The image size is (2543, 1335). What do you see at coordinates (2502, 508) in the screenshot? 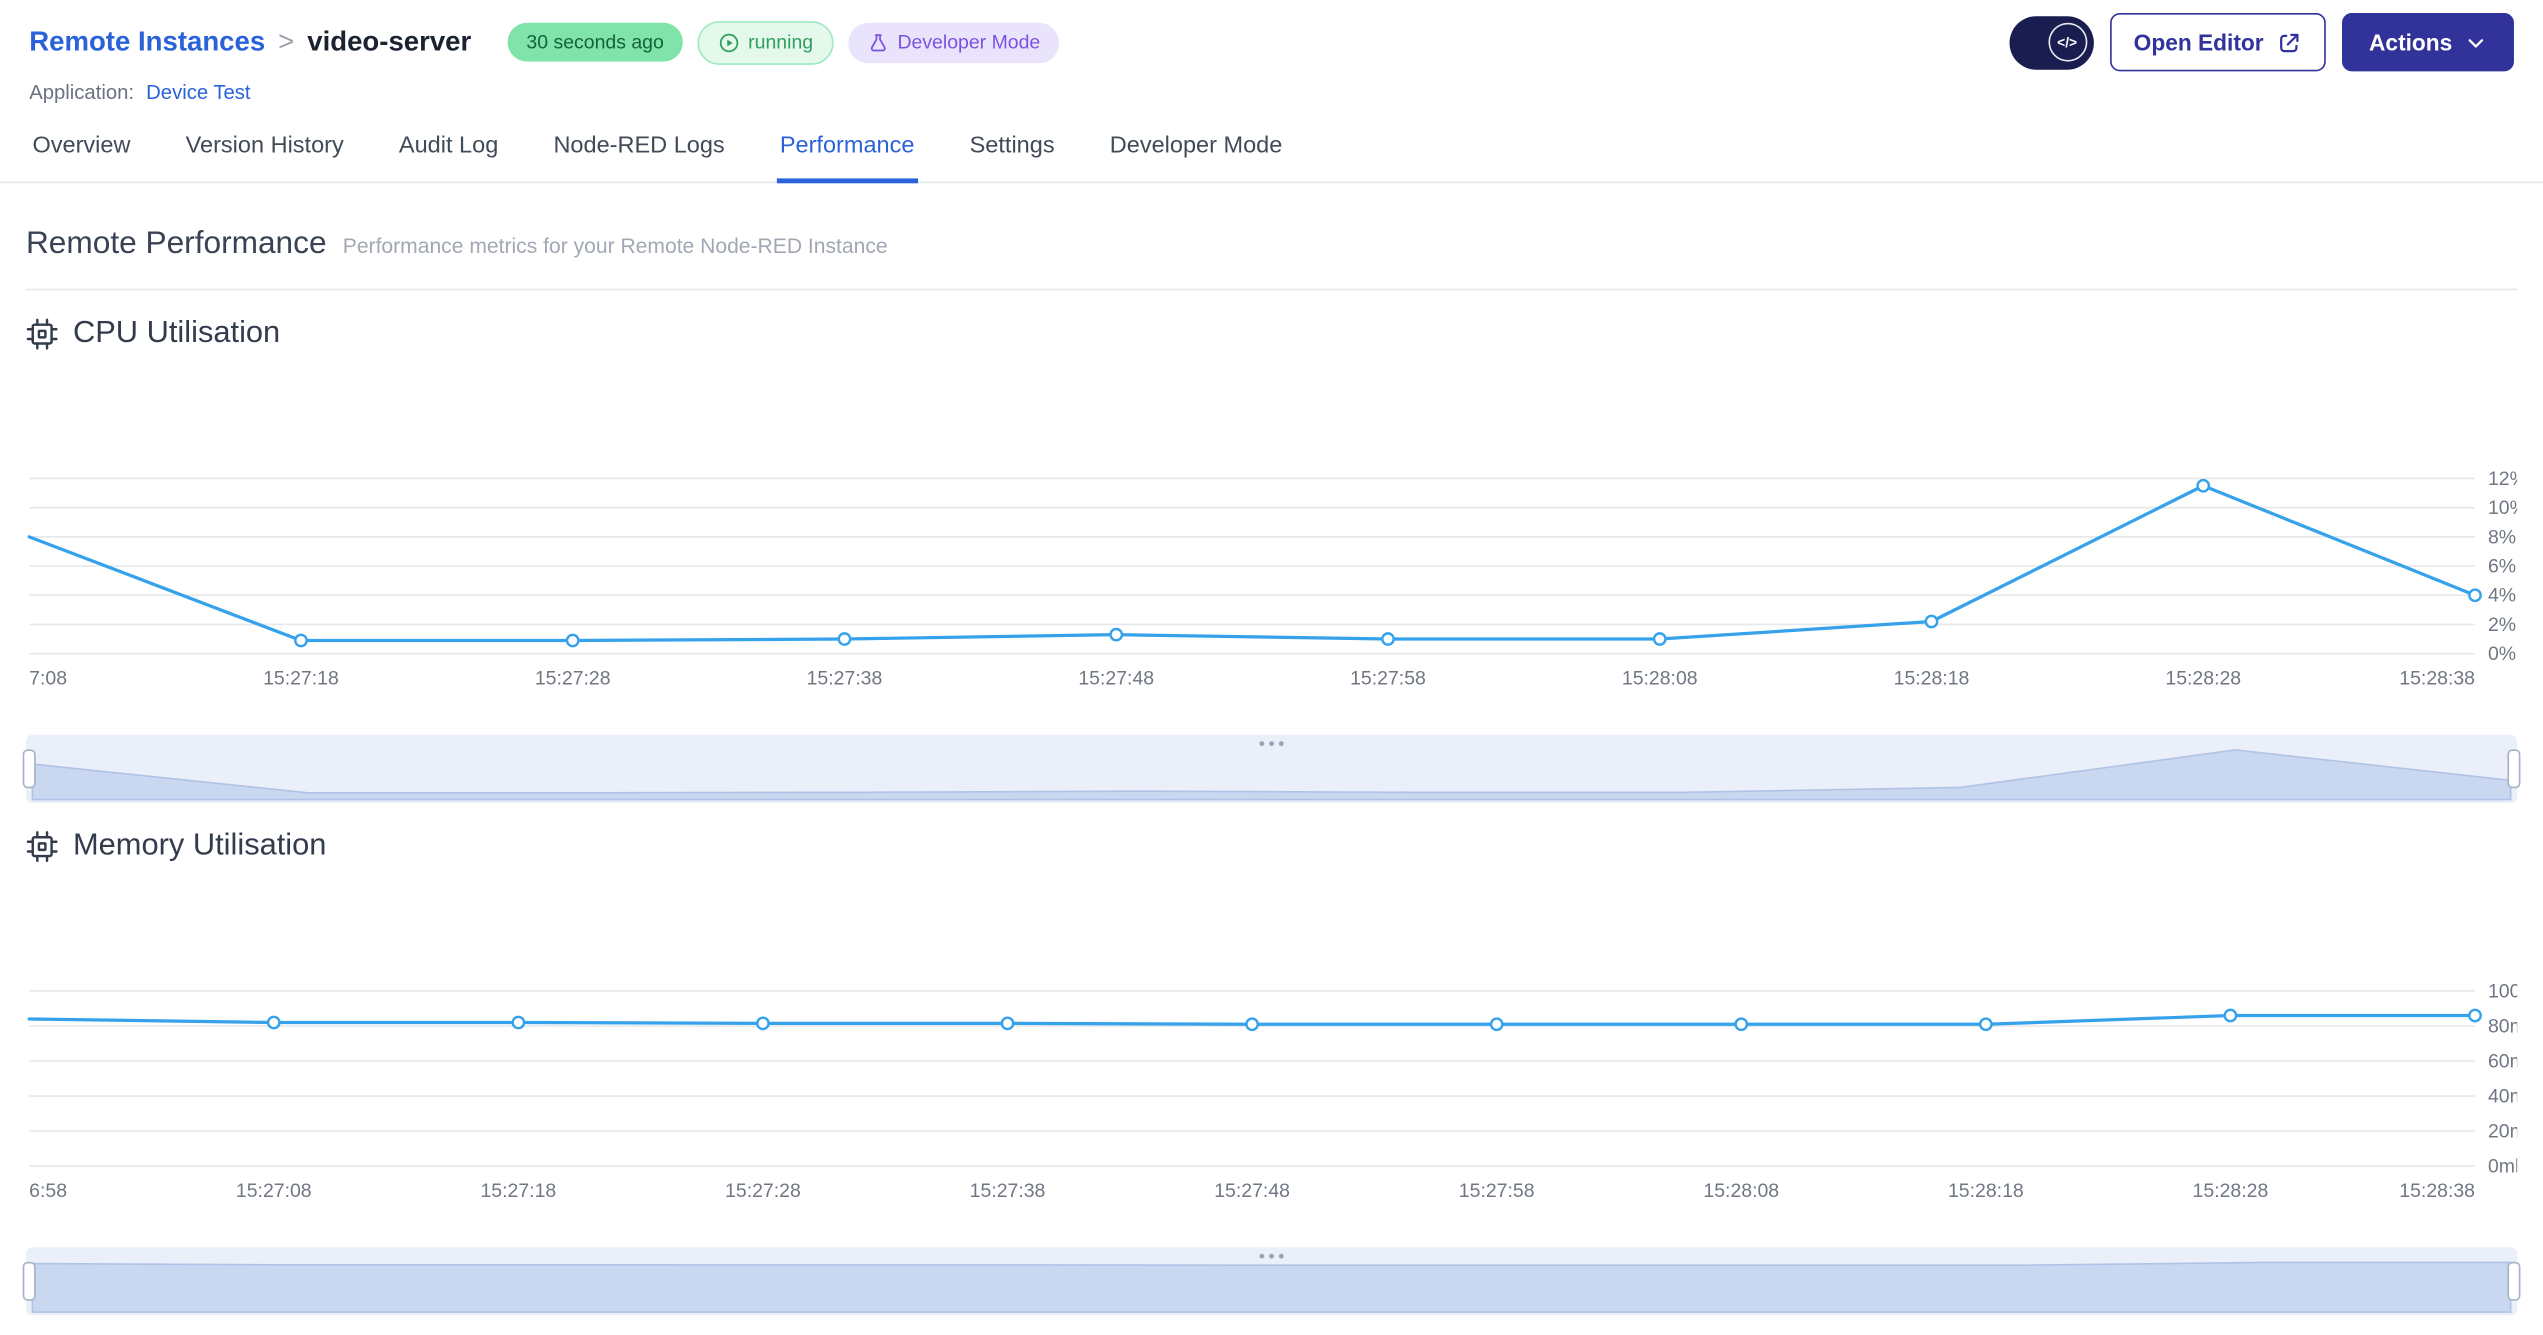
I see `svg-text: 10%` at bounding box center [2502, 508].